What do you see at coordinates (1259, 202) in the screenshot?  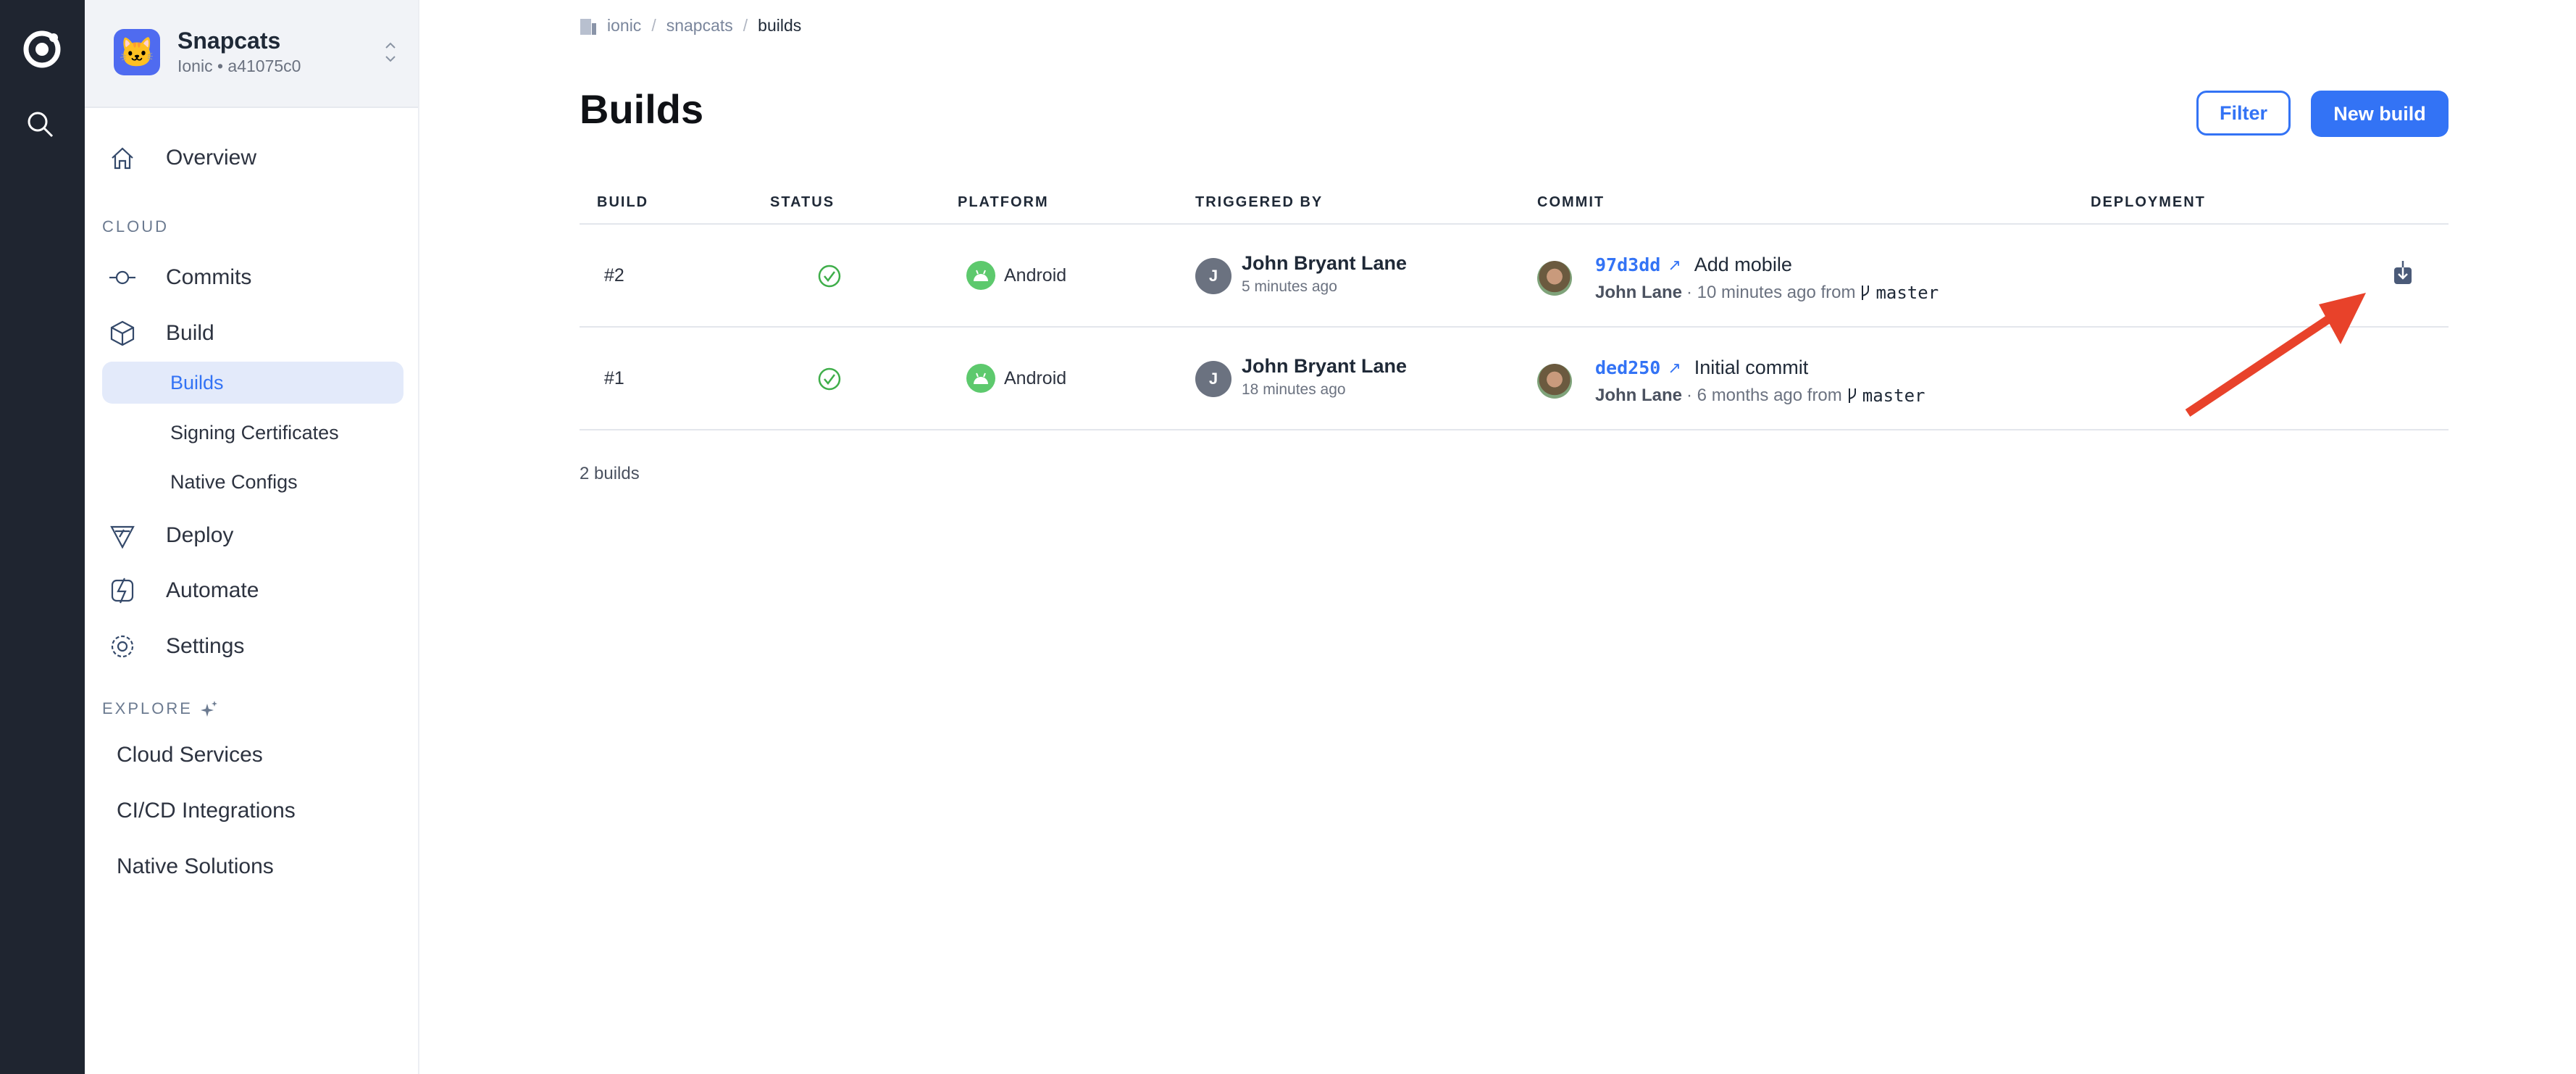 I see `column-header-triggered-by: TRIGGERED BY` at bounding box center [1259, 202].